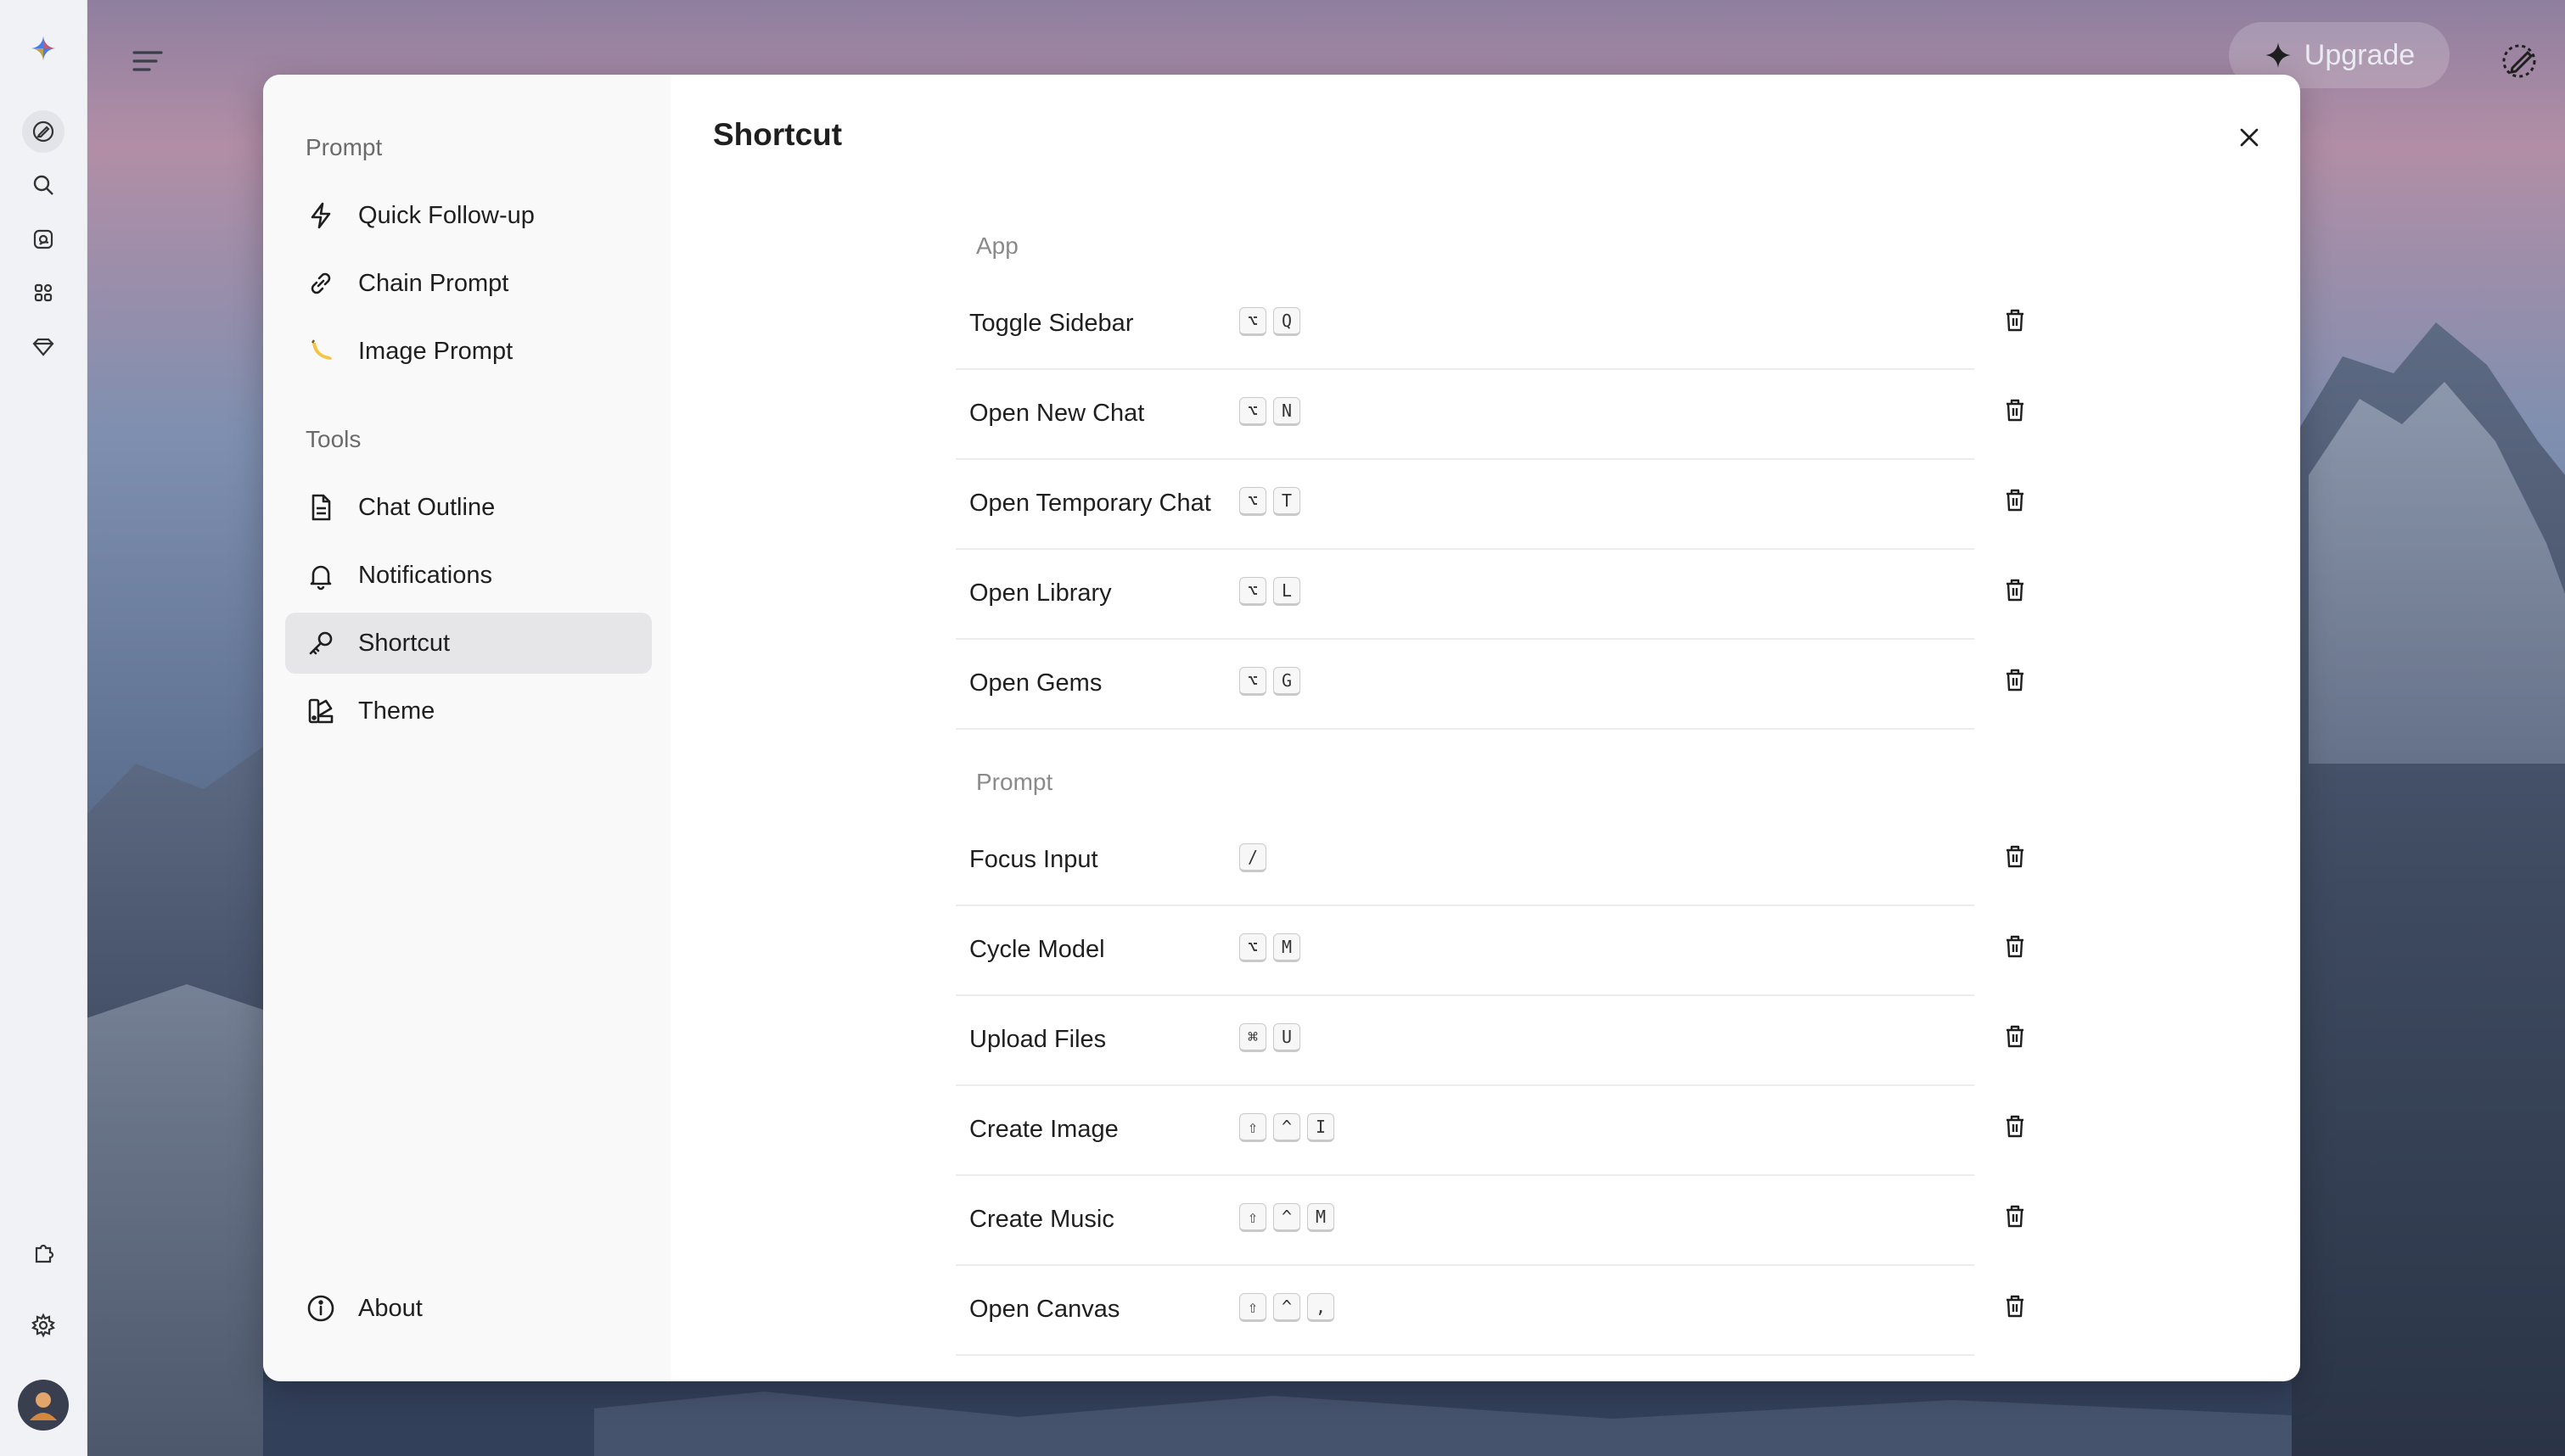 The width and height of the screenshot is (2565, 1456). Describe the element at coordinates (468, 711) in the screenshot. I see `sidebar-item-theme: Theme` at that location.